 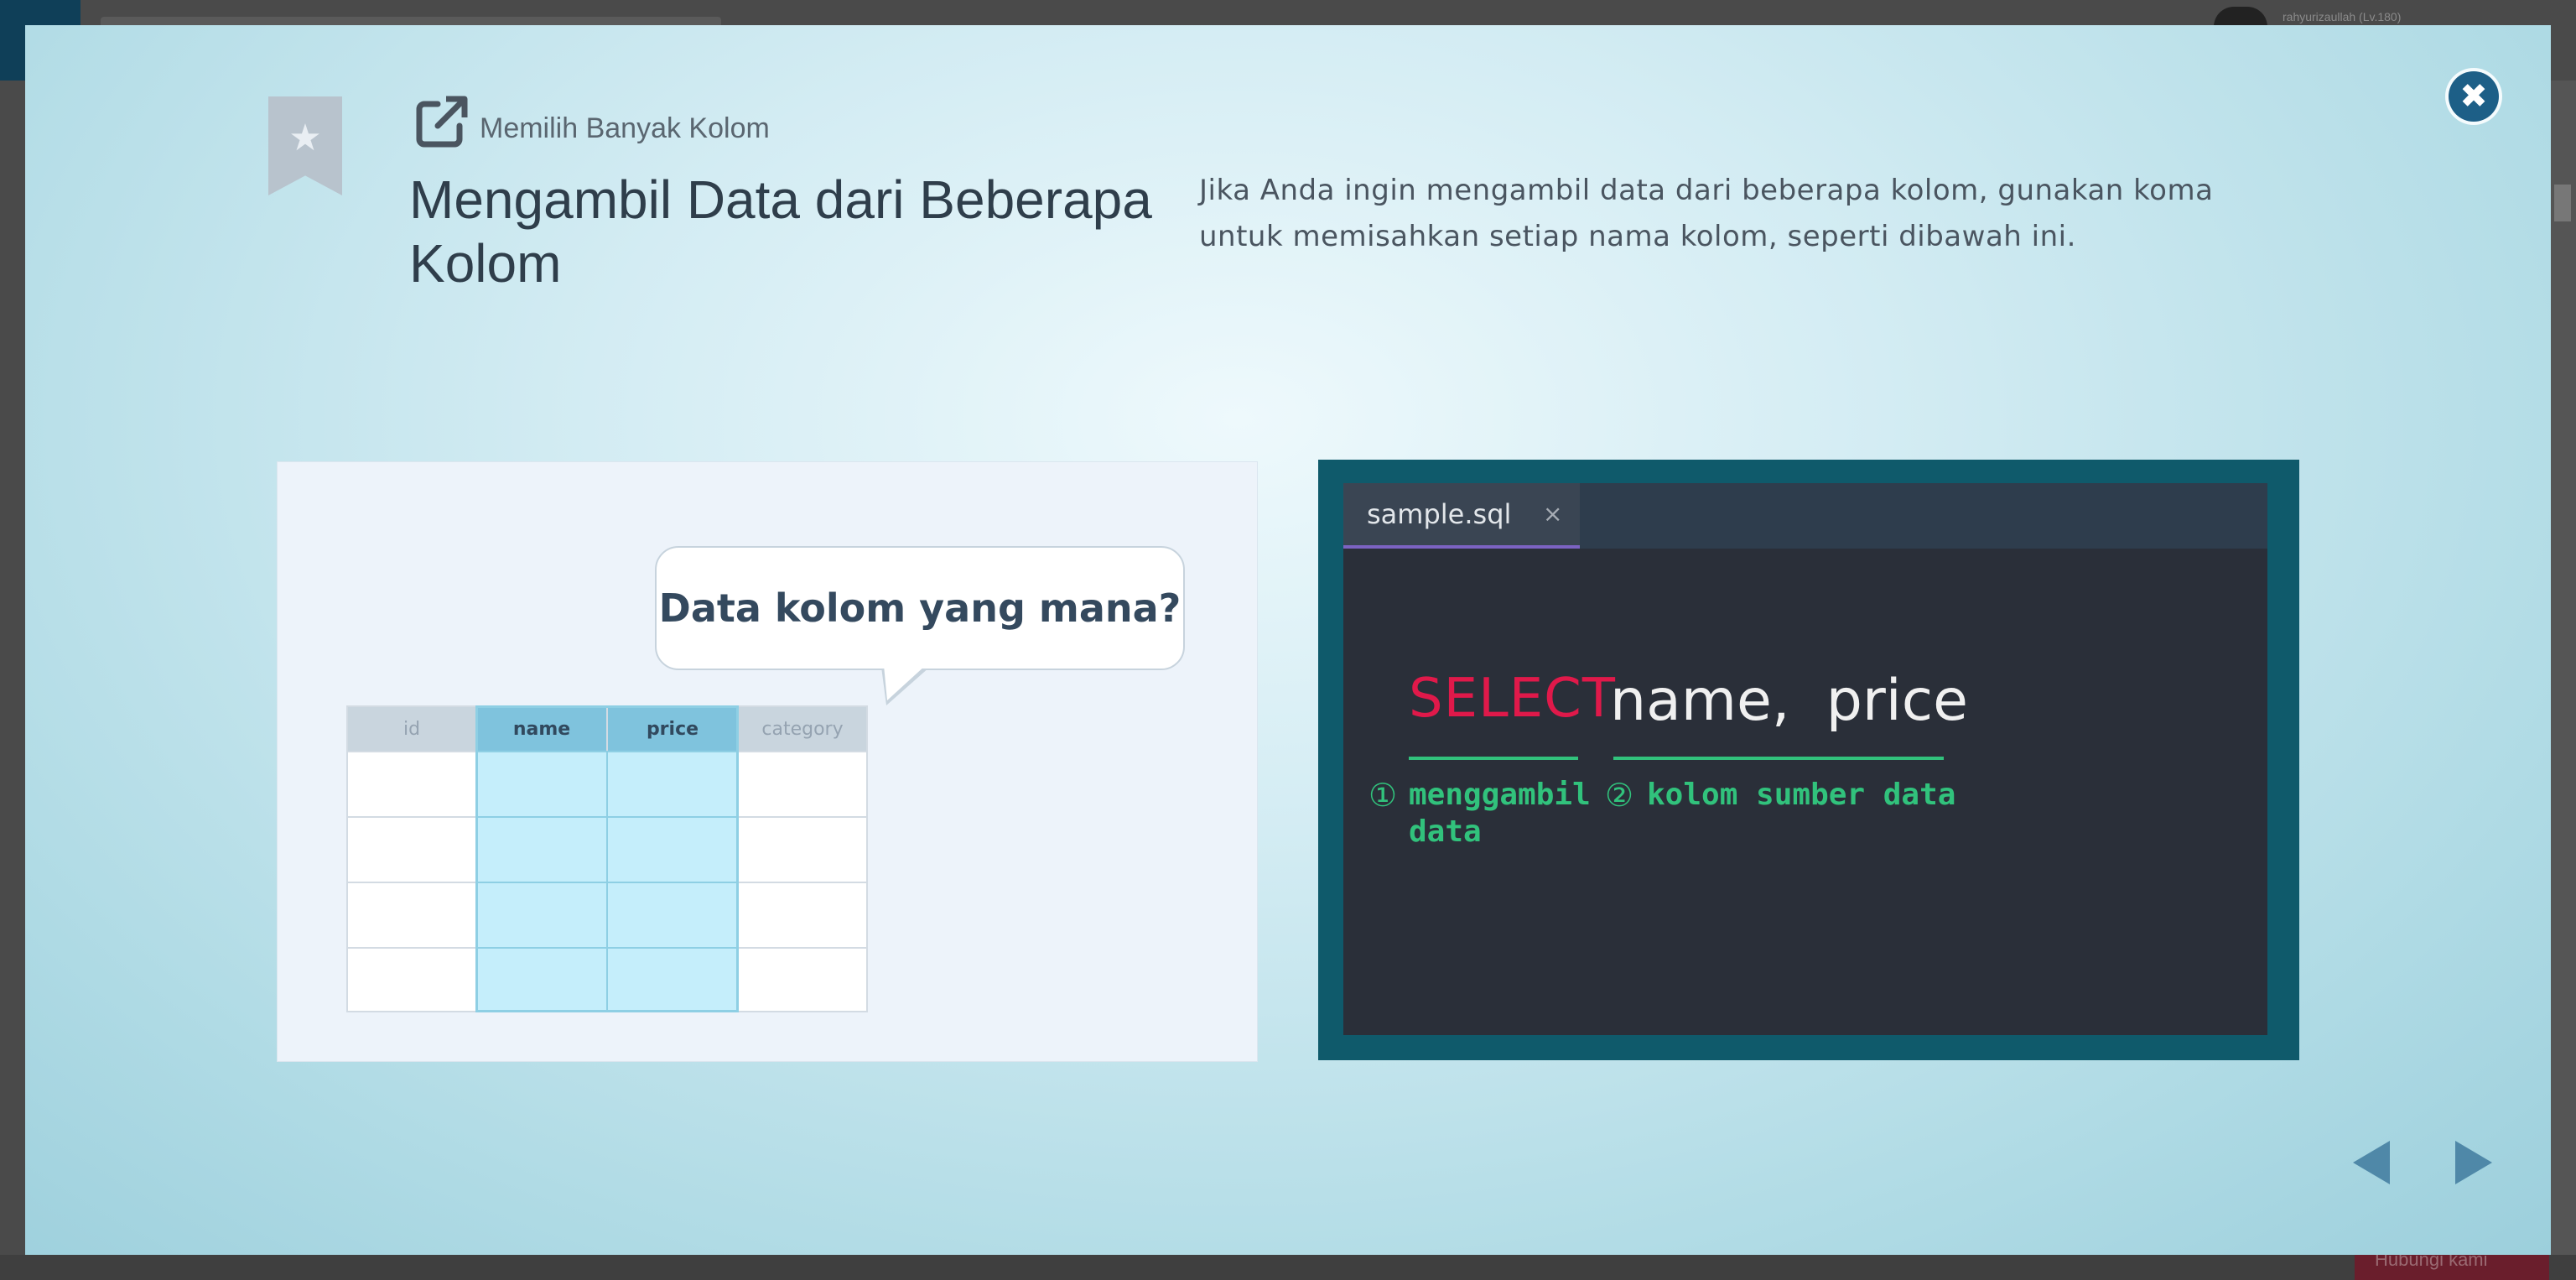 What do you see at coordinates (1439, 514) in the screenshot?
I see `tab-label: sample.sql` at bounding box center [1439, 514].